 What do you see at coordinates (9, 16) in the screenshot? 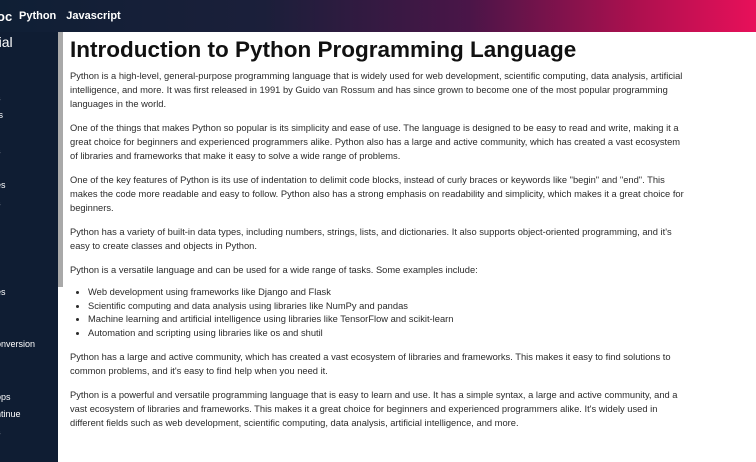
I see `site-logo: oc` at bounding box center [9, 16].